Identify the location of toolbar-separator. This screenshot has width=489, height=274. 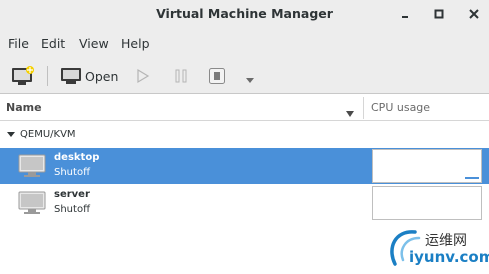
(47, 76).